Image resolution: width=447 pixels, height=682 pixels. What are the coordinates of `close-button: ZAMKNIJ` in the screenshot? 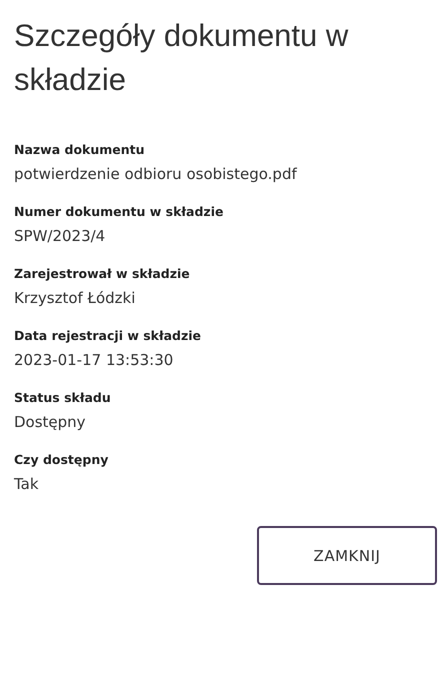 It's located at (347, 555).